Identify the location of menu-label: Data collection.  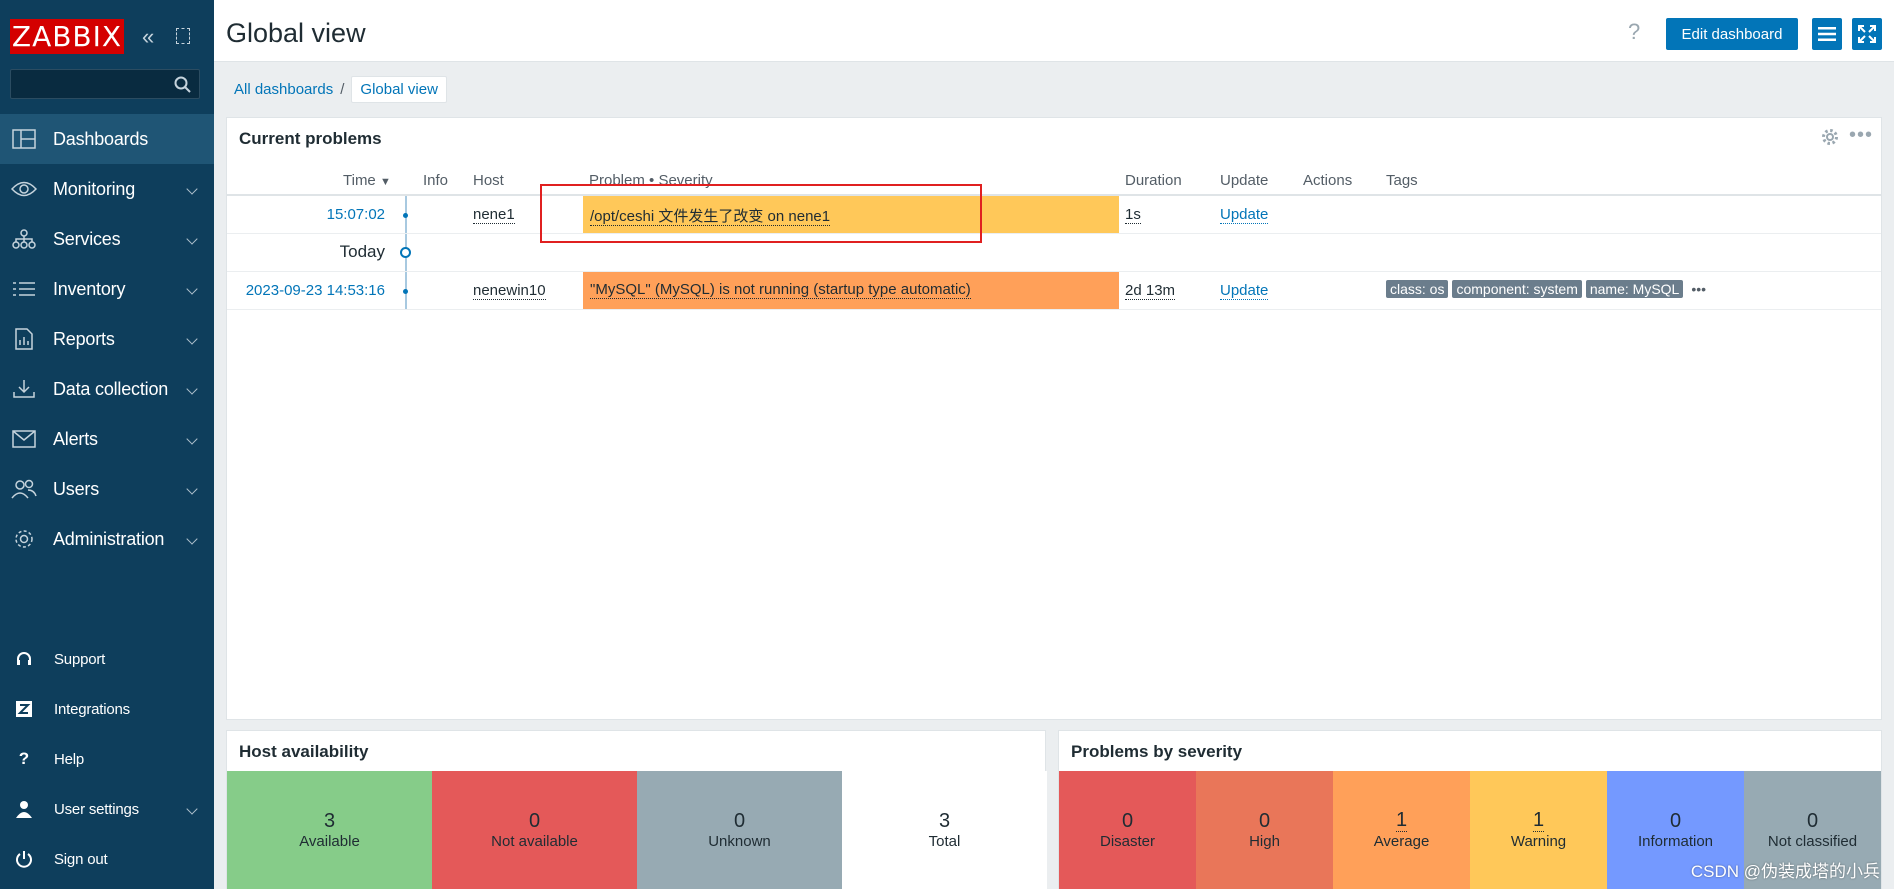
(111, 388).